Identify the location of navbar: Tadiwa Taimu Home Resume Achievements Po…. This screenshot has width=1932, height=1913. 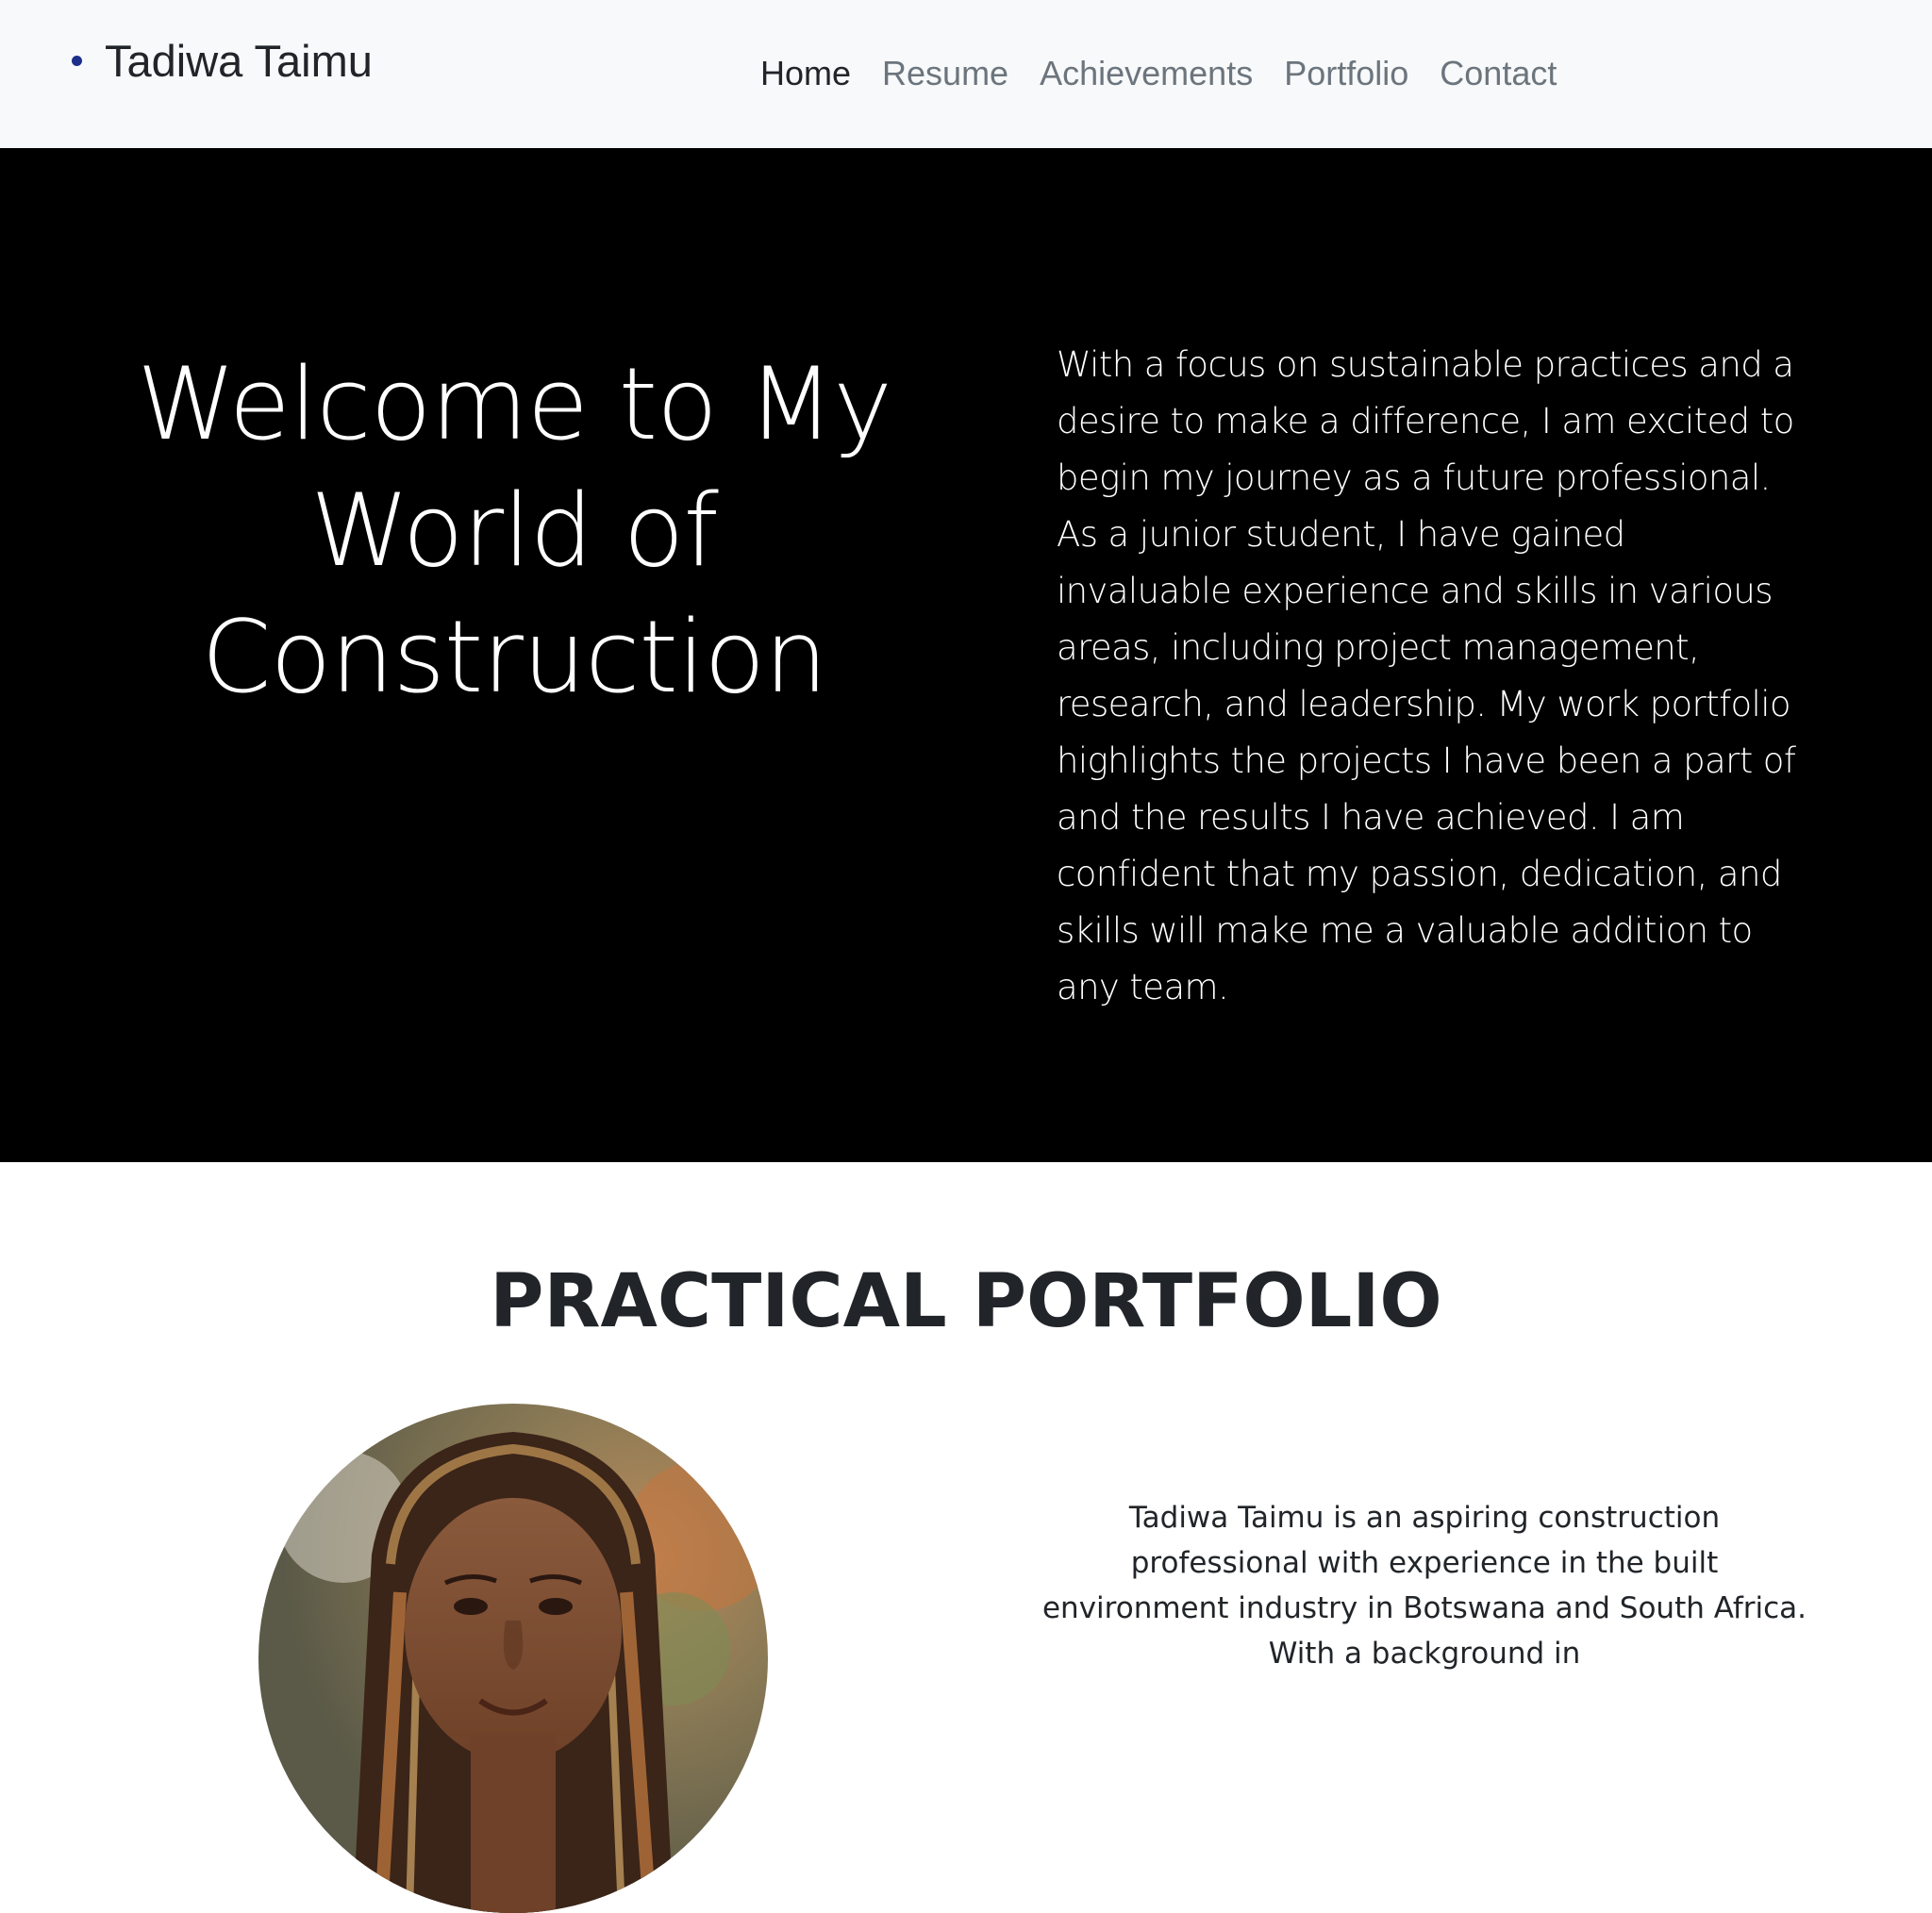
(966, 74).